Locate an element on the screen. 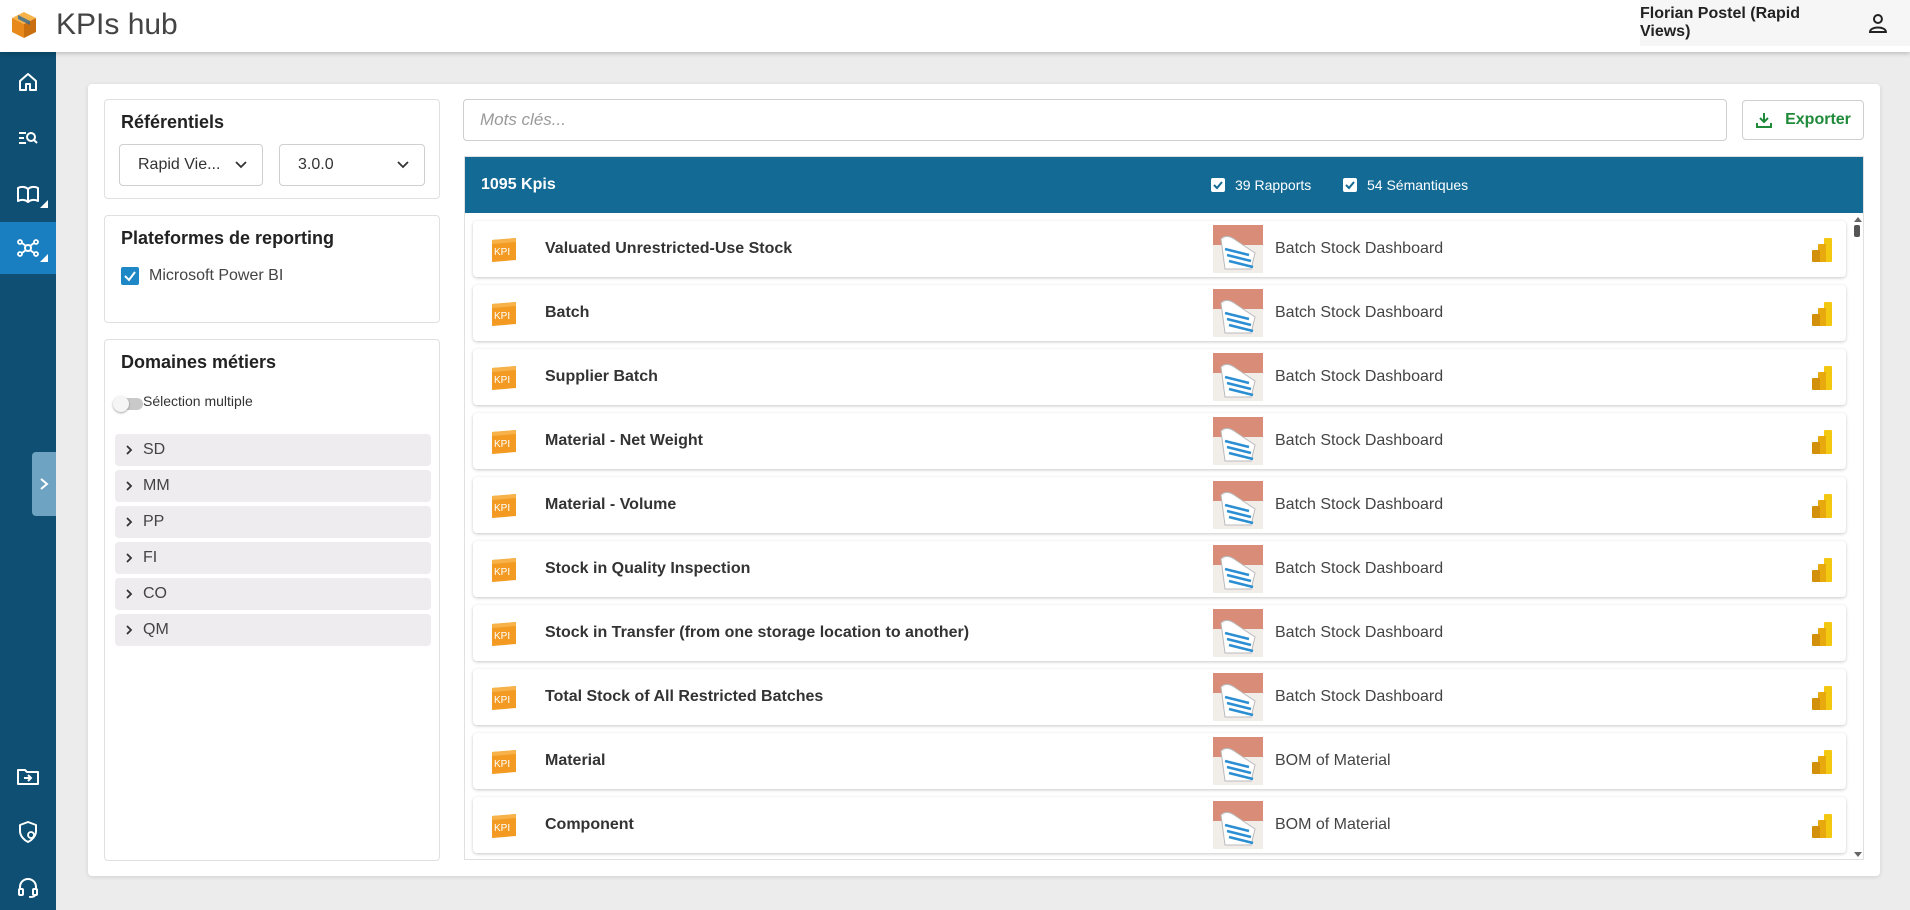 This screenshot has width=1910, height=910. sidebar-item-support is located at coordinates (28, 886).